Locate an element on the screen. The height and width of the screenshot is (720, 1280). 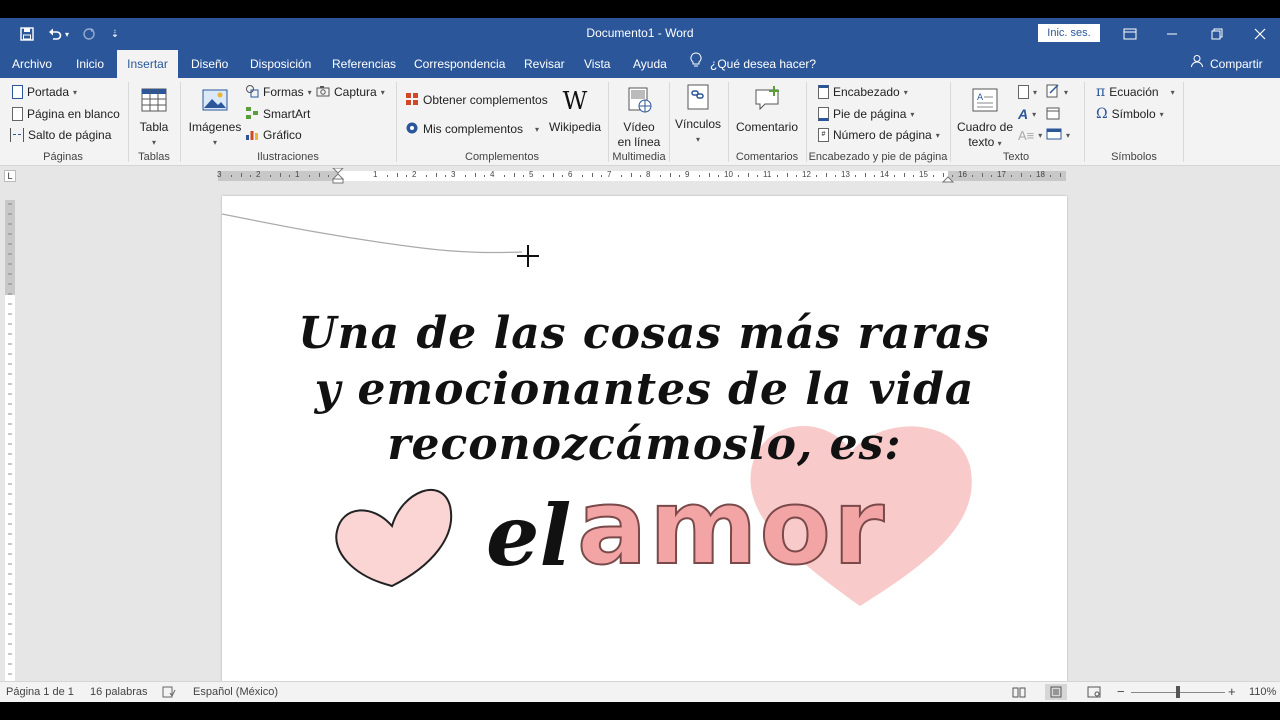
tab-inicio: Inicio is located at coordinates (90, 64).